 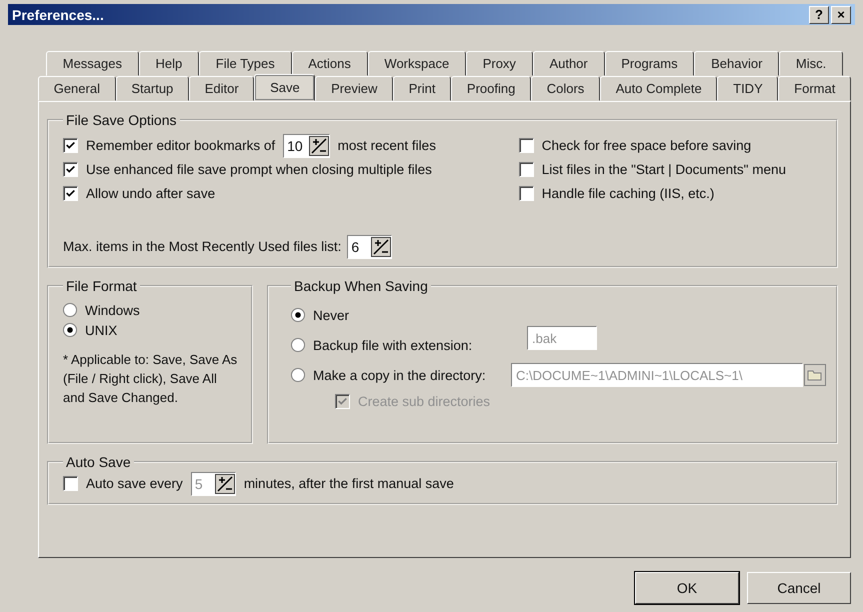 What do you see at coordinates (330, 63) in the screenshot?
I see `tab: Actions` at bounding box center [330, 63].